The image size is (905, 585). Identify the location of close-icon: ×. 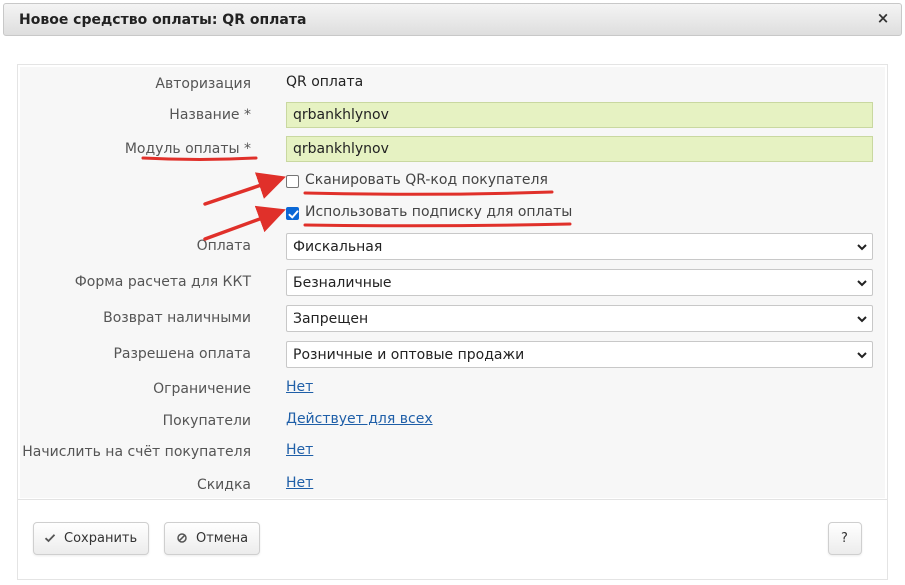
(883, 18).